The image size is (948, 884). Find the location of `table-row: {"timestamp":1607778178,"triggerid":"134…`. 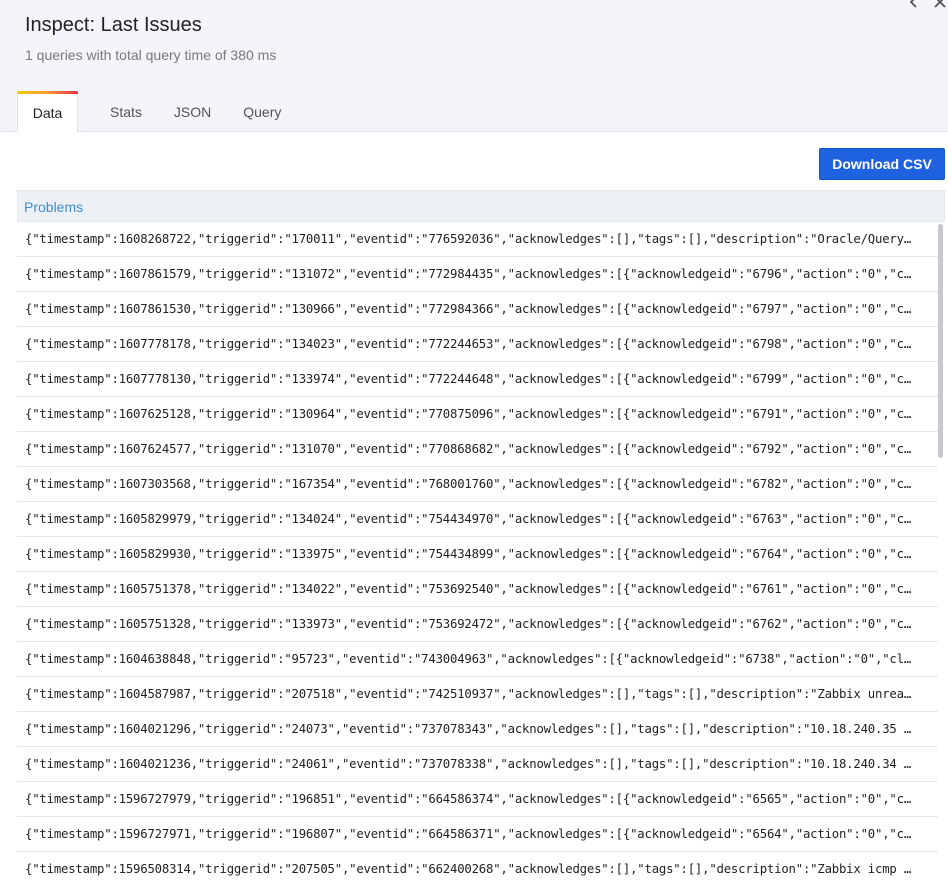

table-row: {"timestamp":1607778178,"triggerid":"134… is located at coordinates (477, 344).